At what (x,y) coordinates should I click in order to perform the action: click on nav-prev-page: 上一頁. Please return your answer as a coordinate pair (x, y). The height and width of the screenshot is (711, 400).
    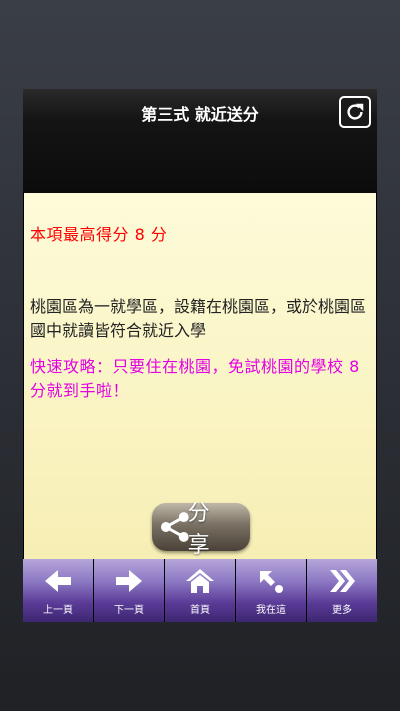
    Looking at the image, I should click on (58, 590).